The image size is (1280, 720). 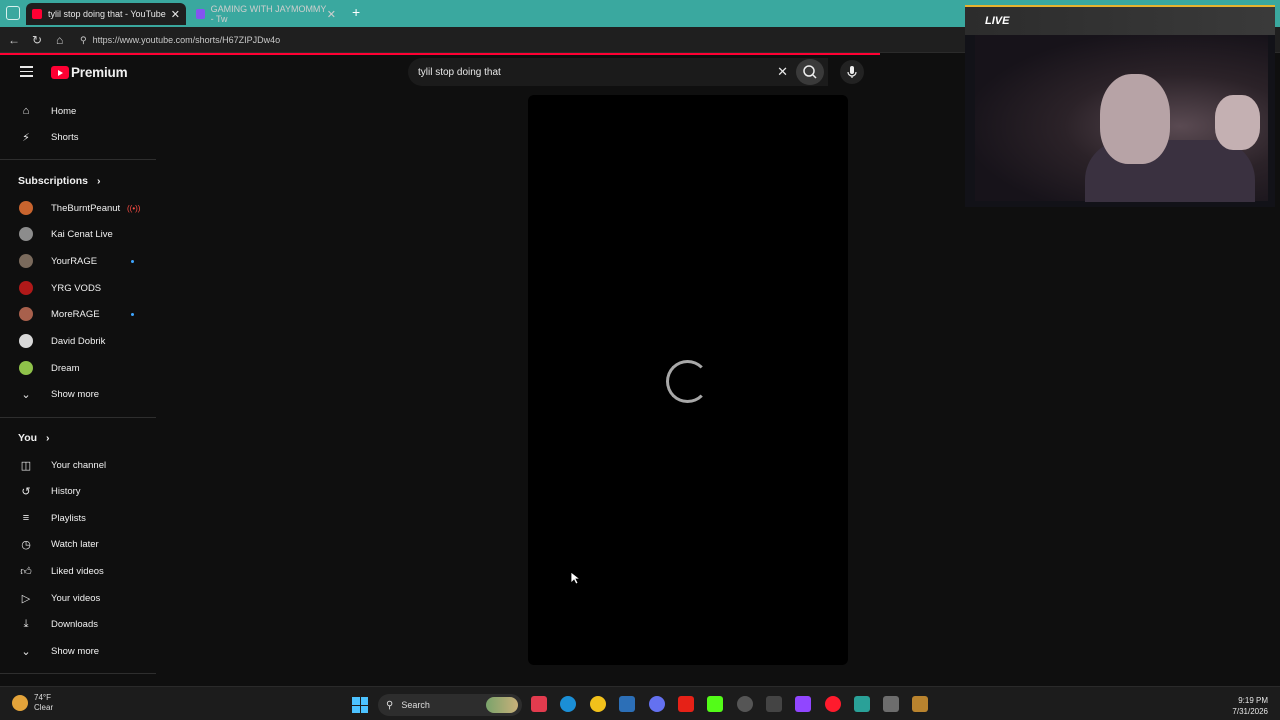 I want to click on sidebar-item-your-videos: ▷ Your videos, so click(x=78, y=598).